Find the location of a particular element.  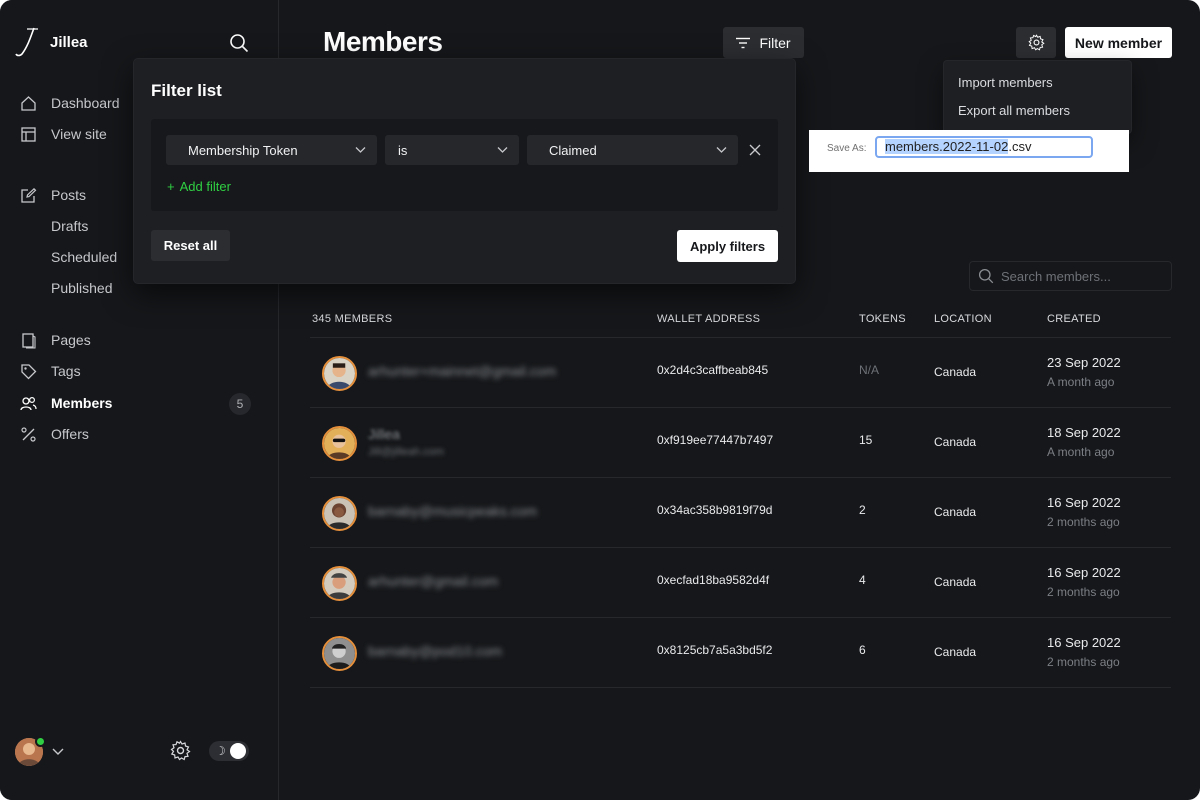

filter-value-label: Claimed is located at coordinates (573, 150).